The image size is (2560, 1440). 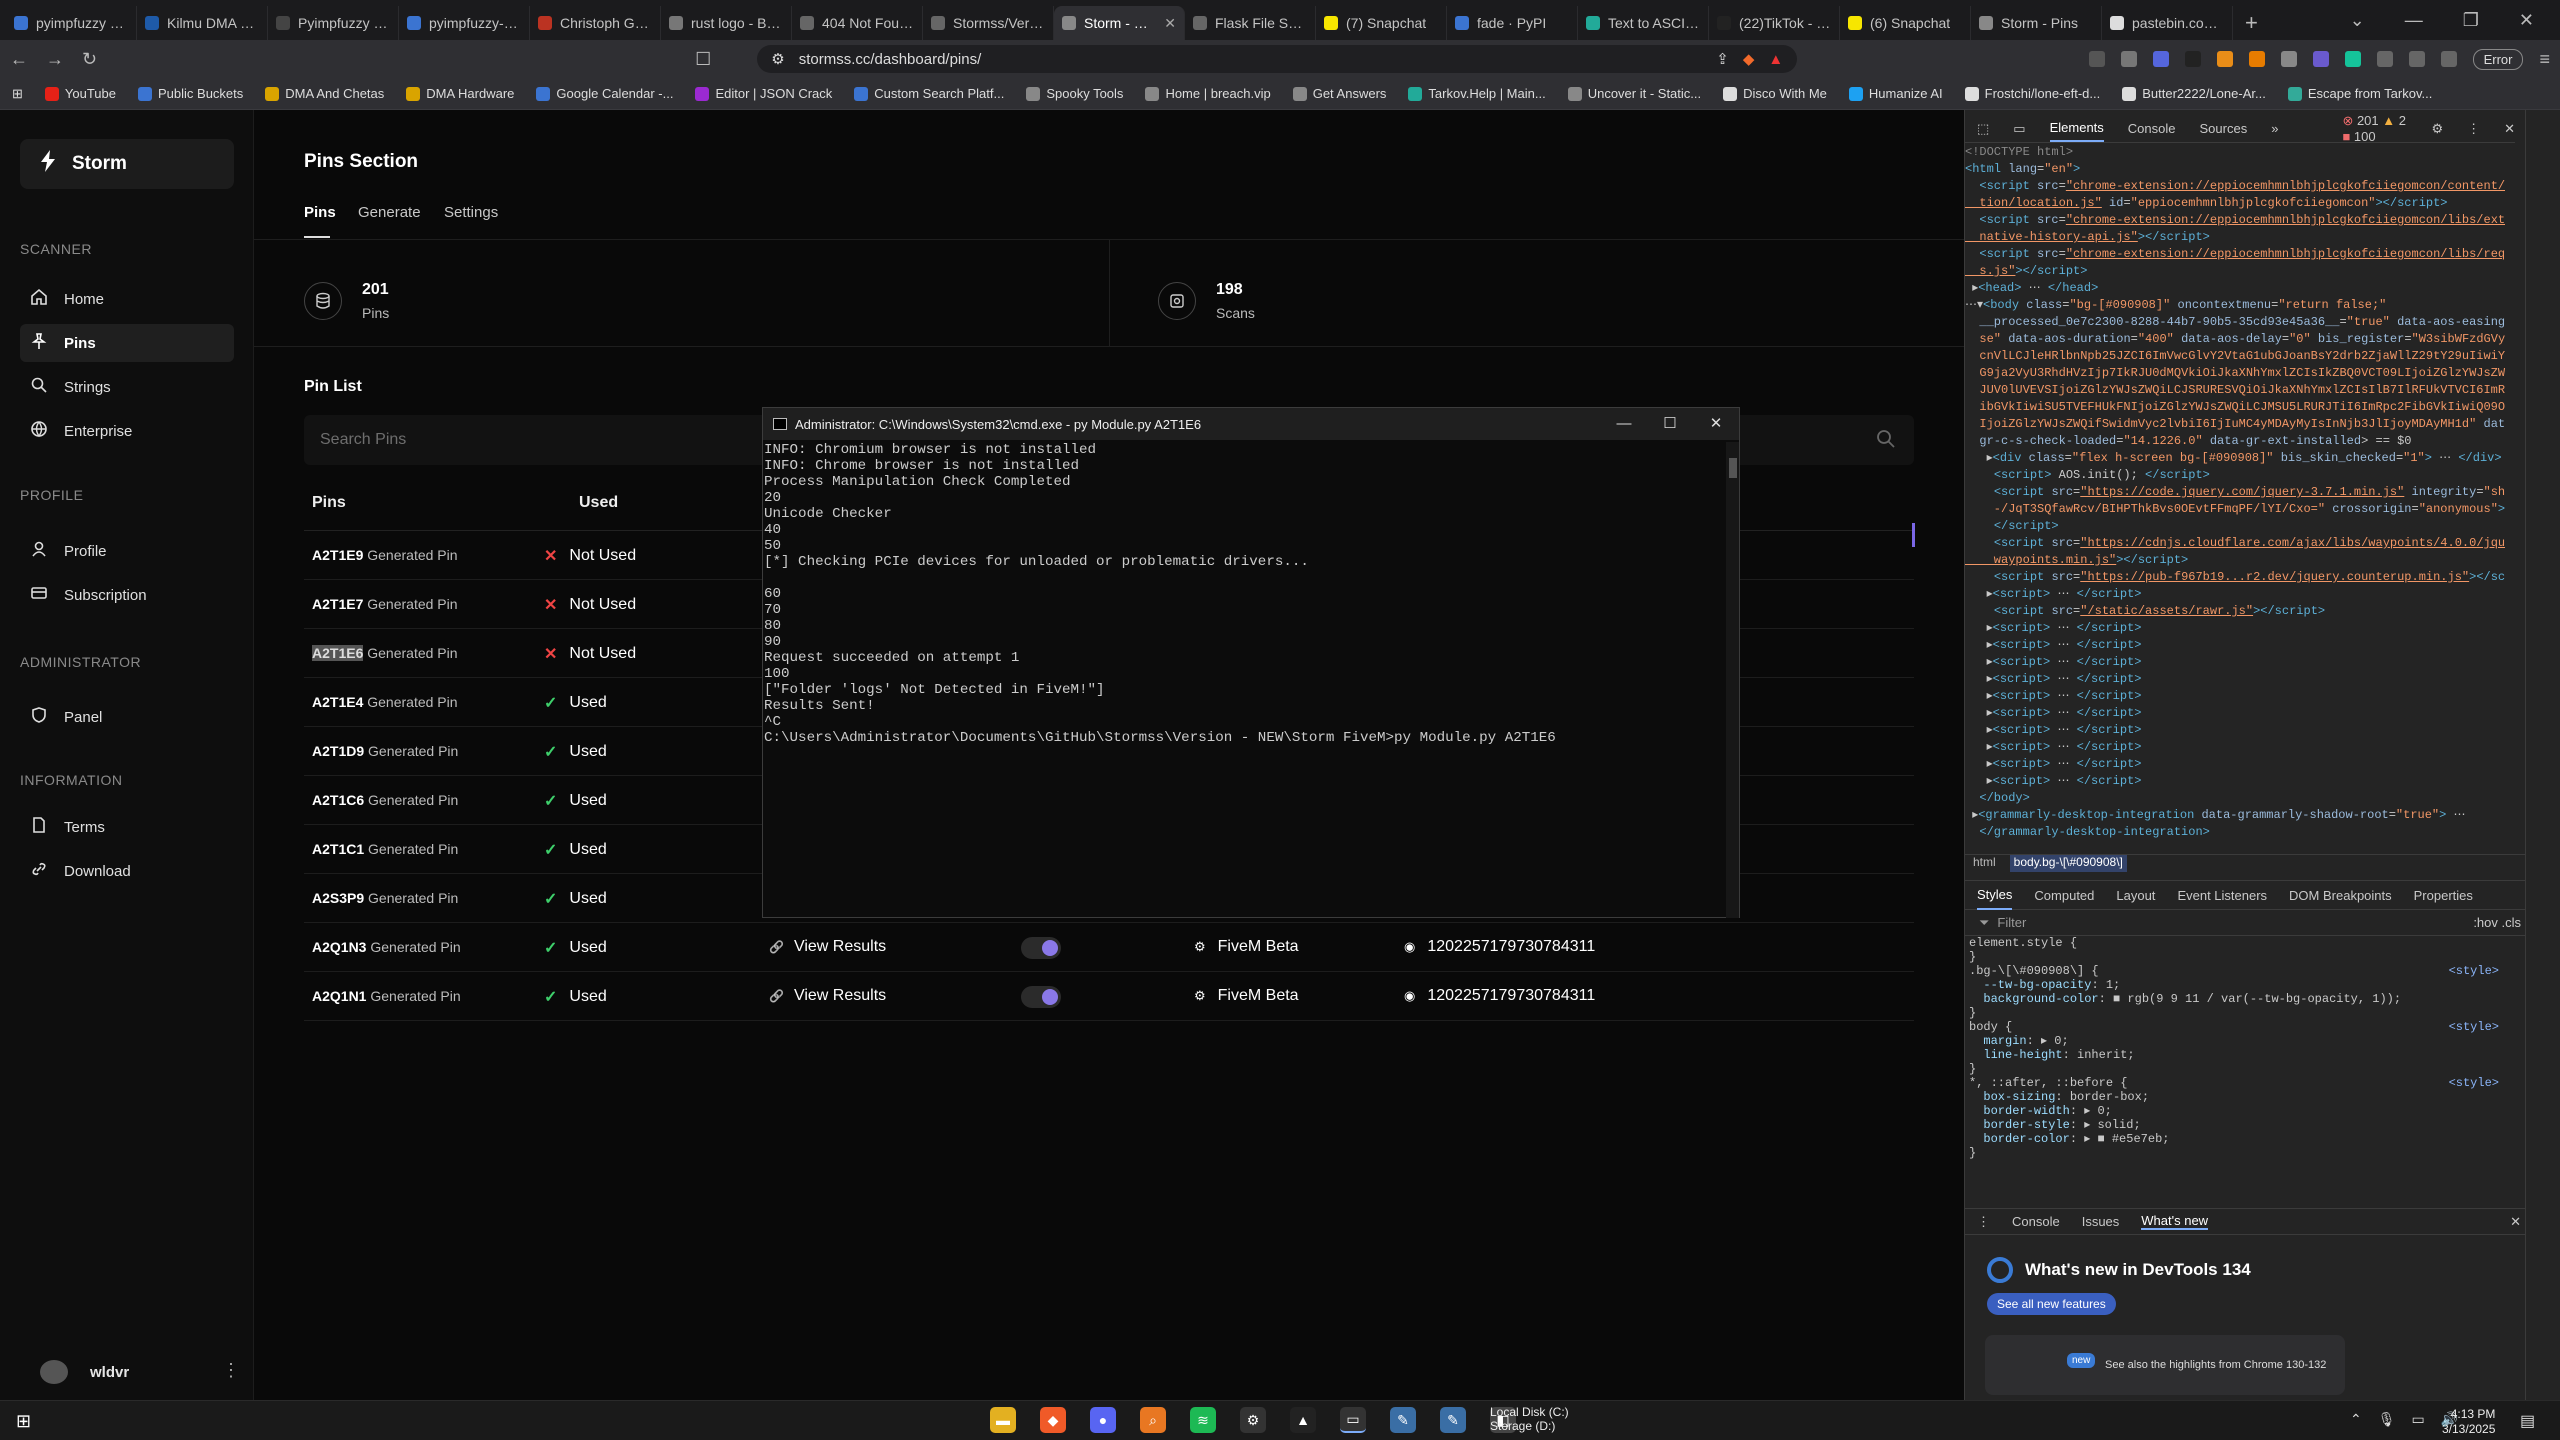 What do you see at coordinates (2101, 1221) in the screenshot?
I see `drawer-tab-issues: Issues` at bounding box center [2101, 1221].